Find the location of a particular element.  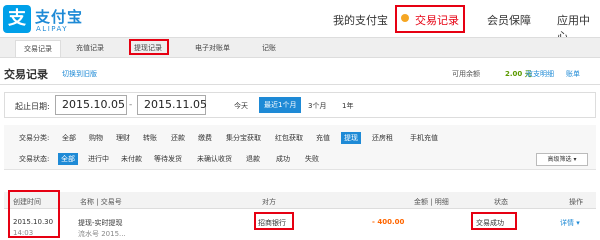

type-repayment: 还款 is located at coordinates (178, 138).